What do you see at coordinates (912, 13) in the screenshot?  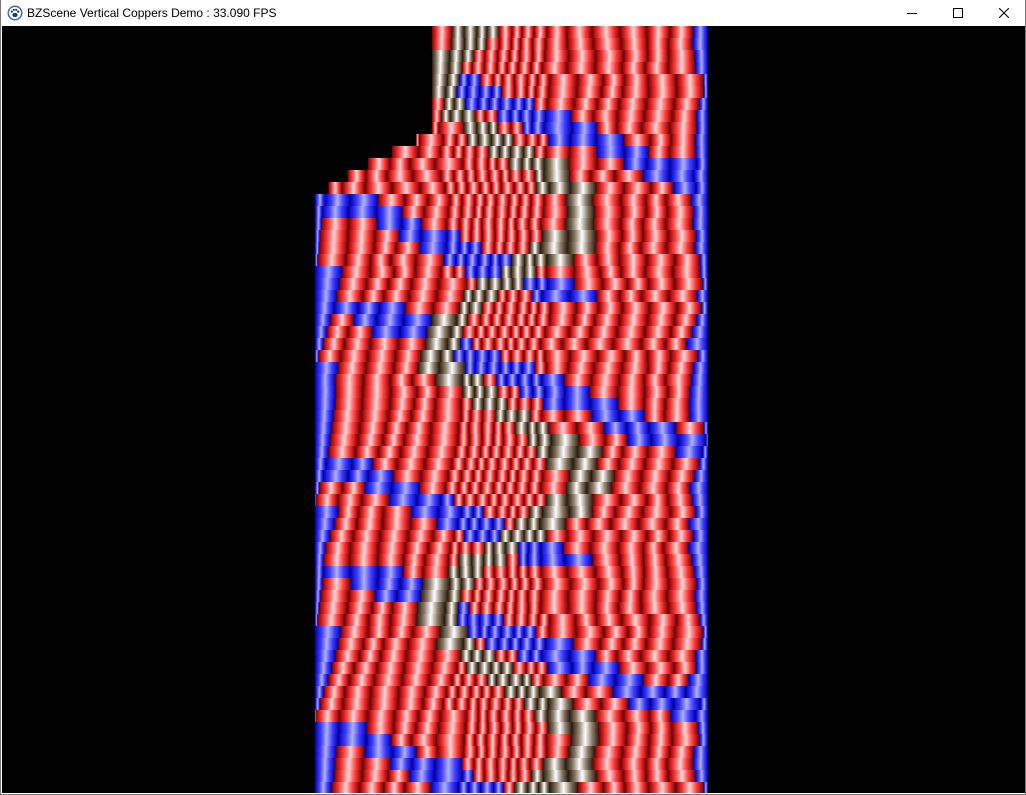 I see `minimize-button` at bounding box center [912, 13].